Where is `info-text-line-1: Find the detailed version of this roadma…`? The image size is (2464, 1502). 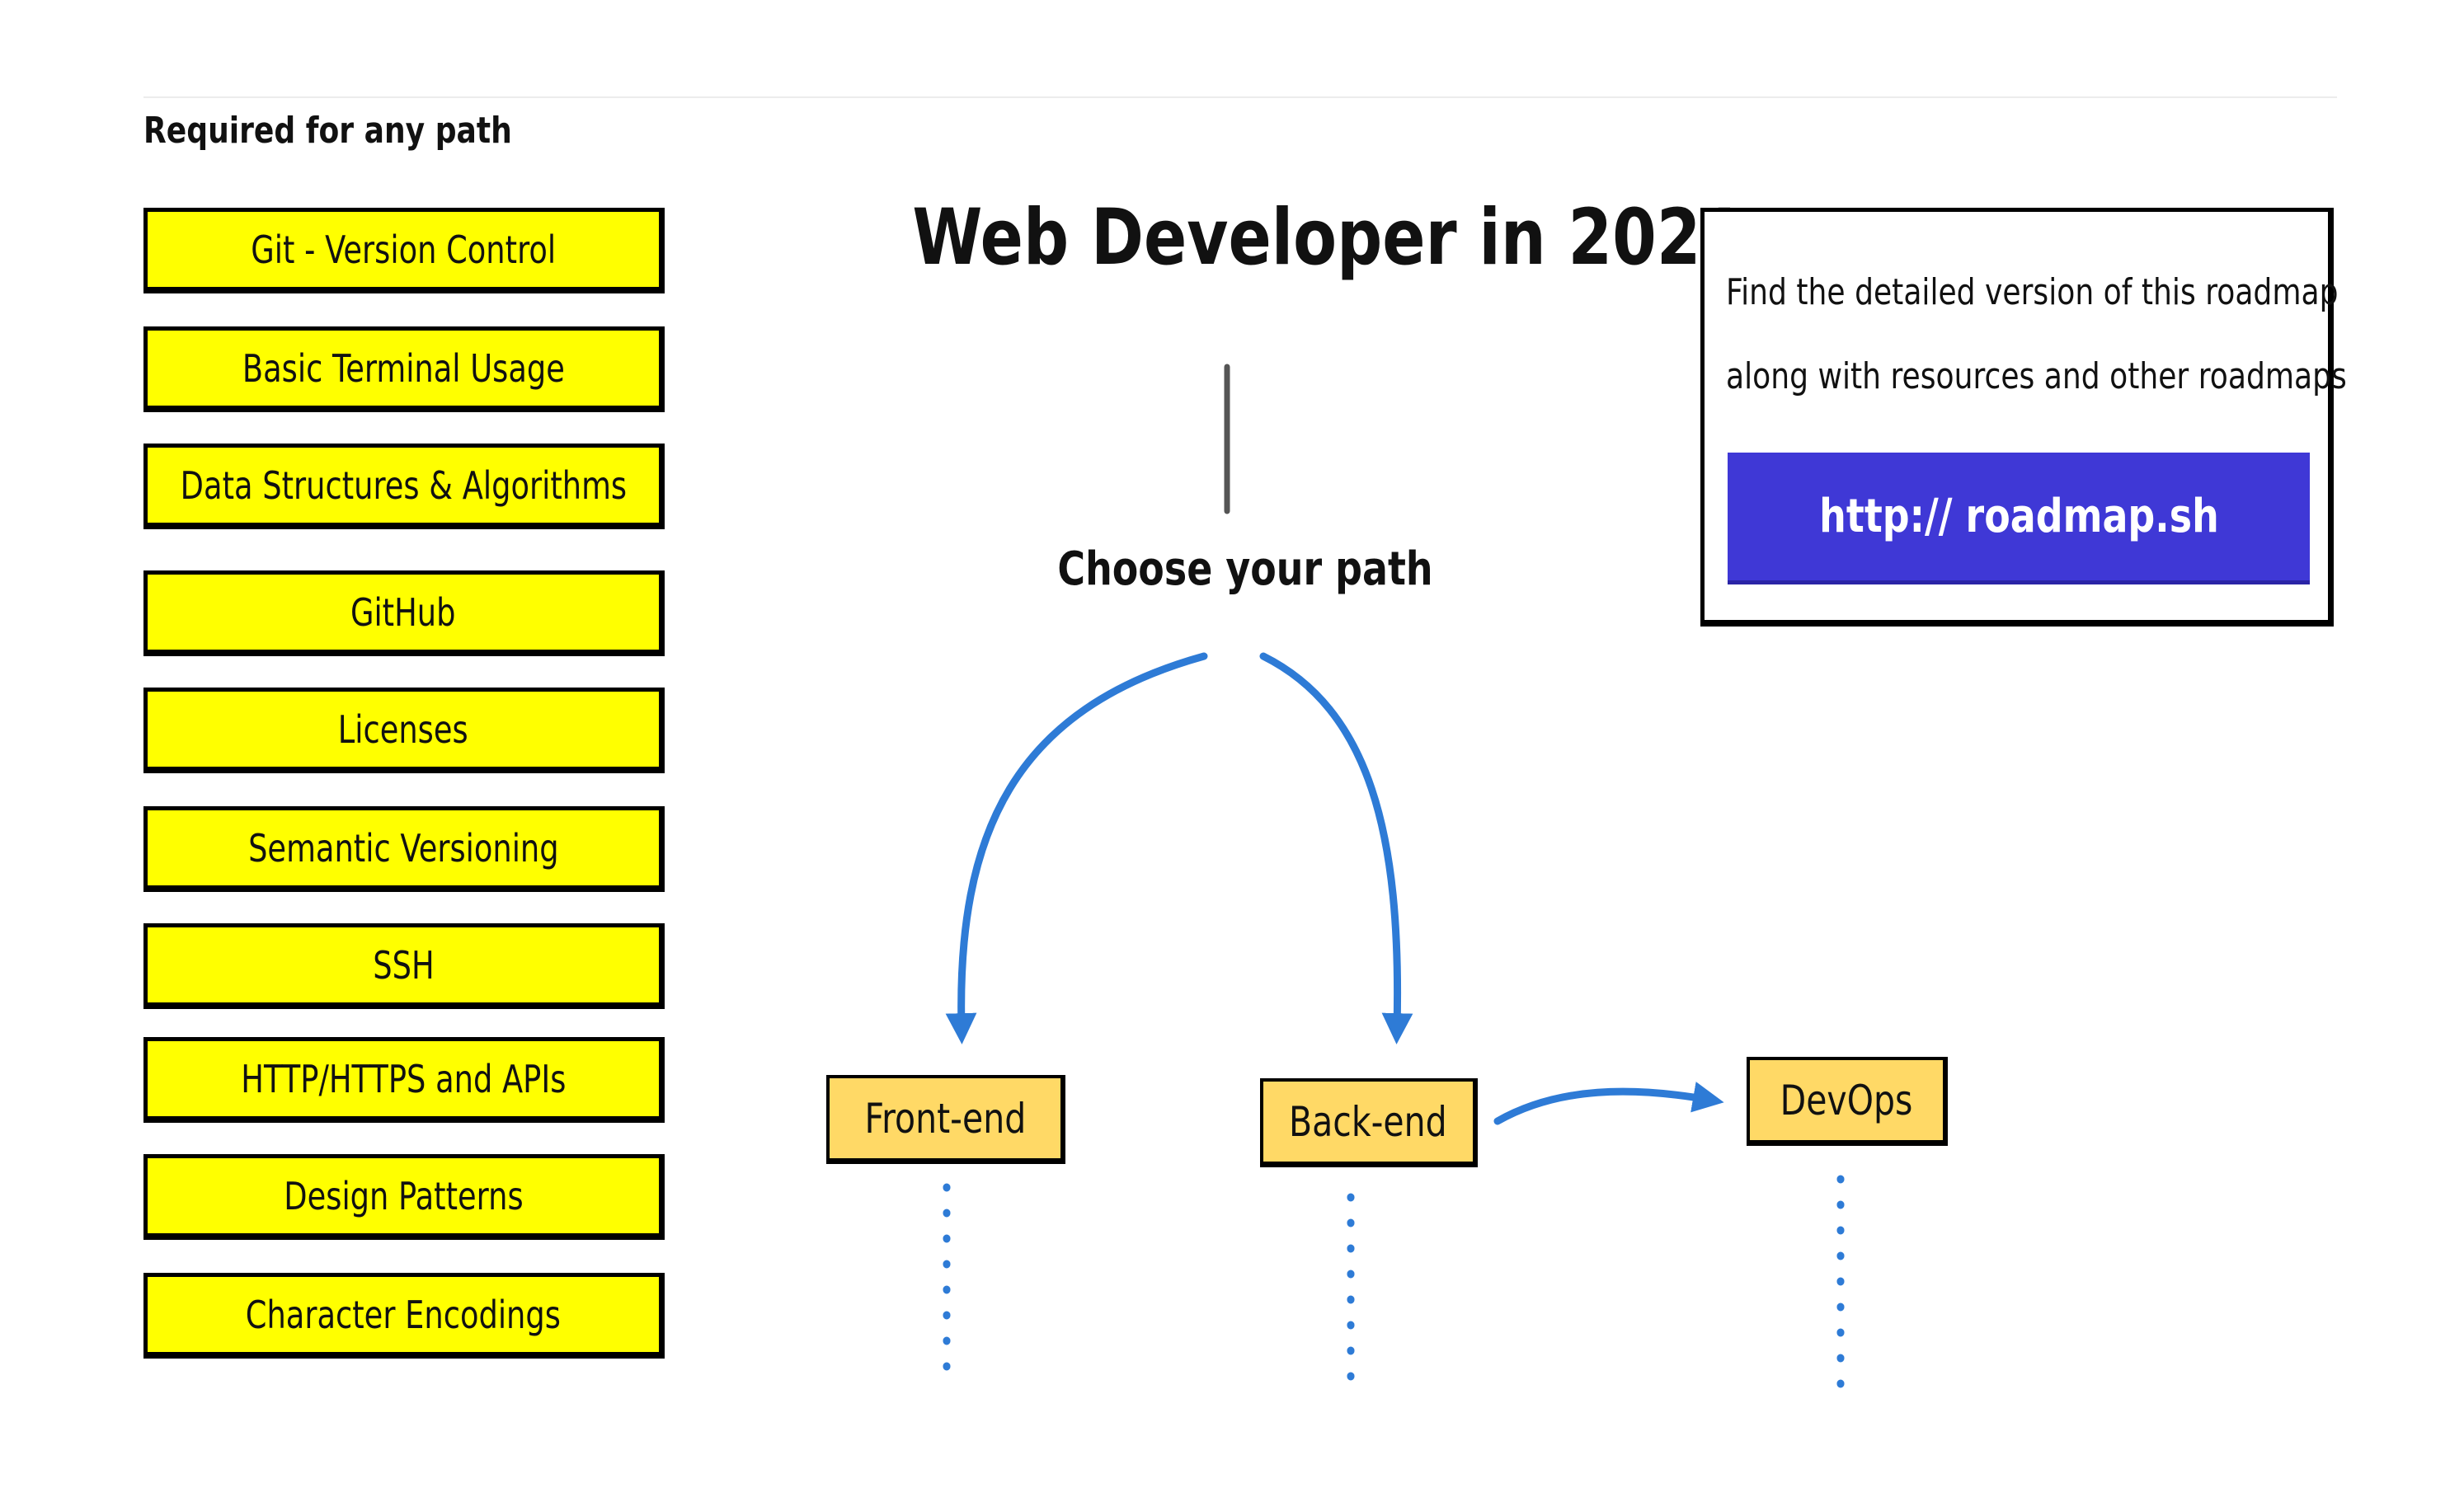
info-text-line-1: Find the detailed version of this roadma… is located at coordinates (2032, 292).